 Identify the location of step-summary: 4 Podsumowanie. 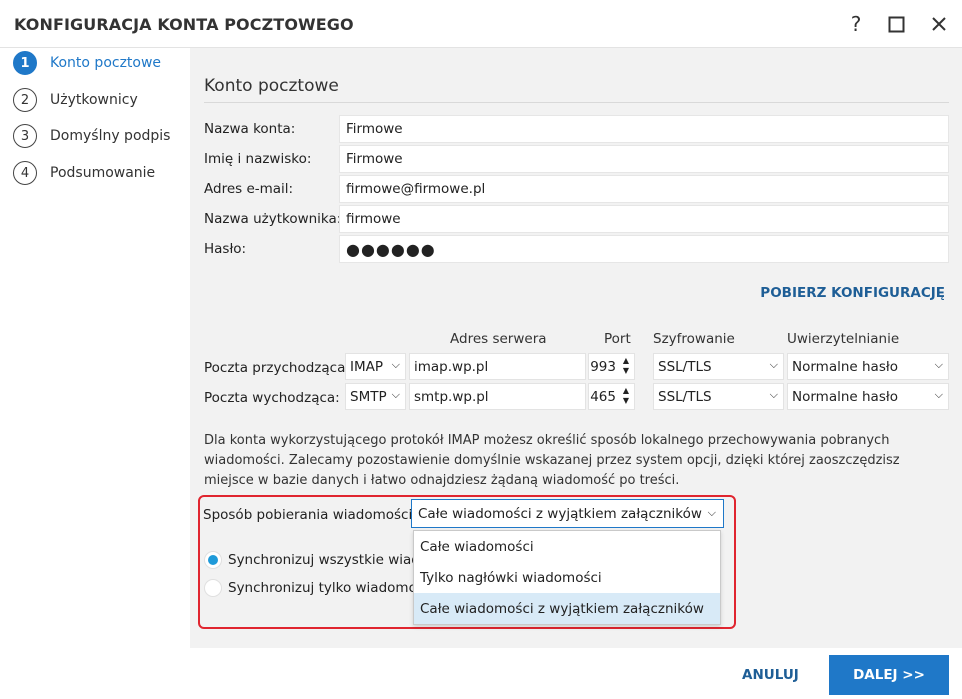
(84, 173).